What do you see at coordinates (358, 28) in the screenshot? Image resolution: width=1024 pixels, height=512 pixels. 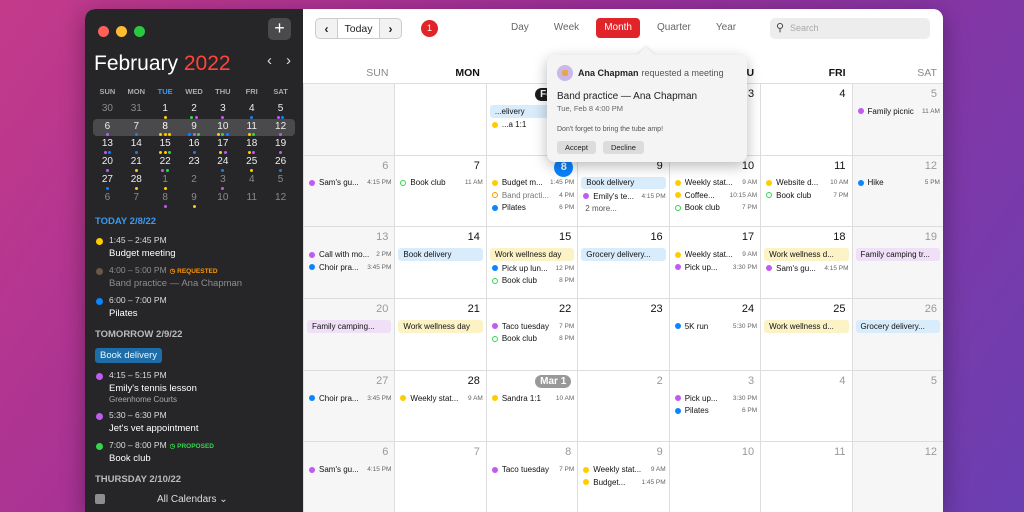 I see `today-button: Today` at bounding box center [358, 28].